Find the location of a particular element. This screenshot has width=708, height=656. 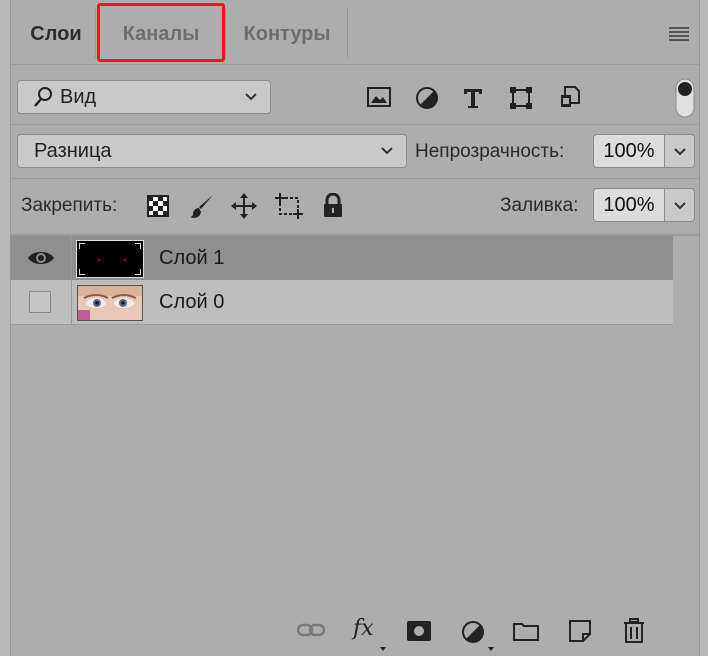

tab-paths: Контуры is located at coordinates (287, 34).